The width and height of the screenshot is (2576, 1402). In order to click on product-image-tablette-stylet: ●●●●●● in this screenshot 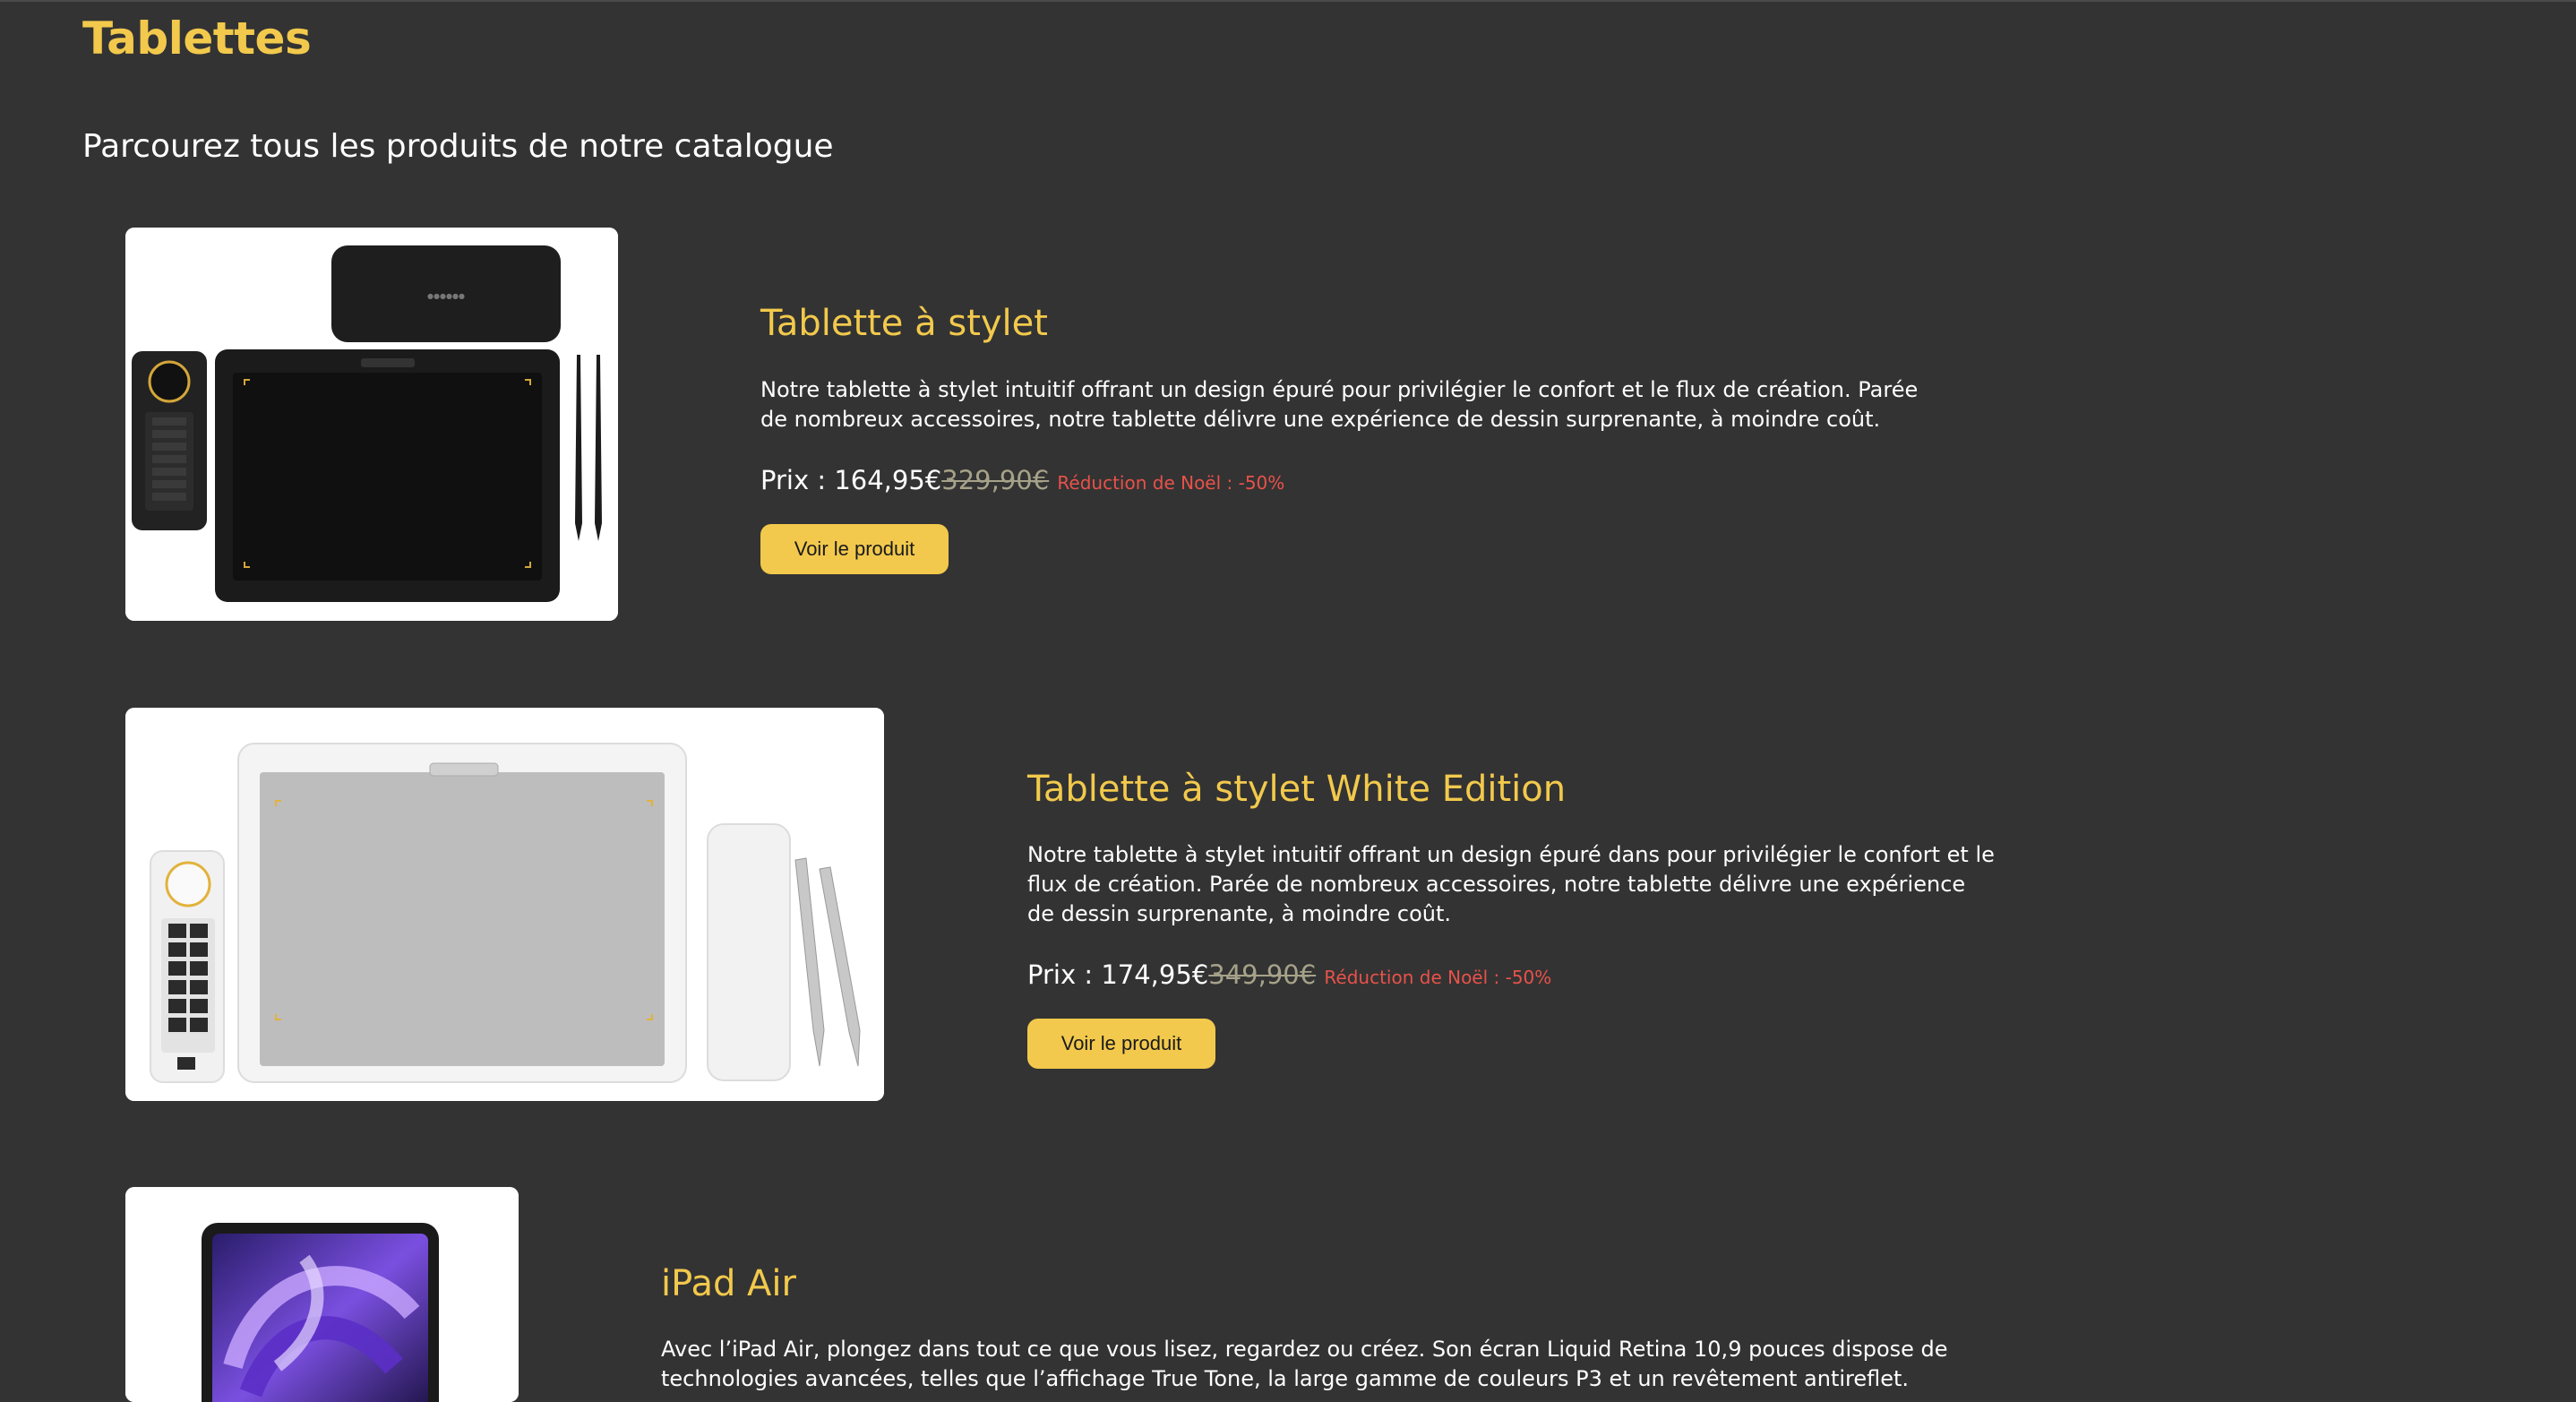, I will do `click(371, 424)`.